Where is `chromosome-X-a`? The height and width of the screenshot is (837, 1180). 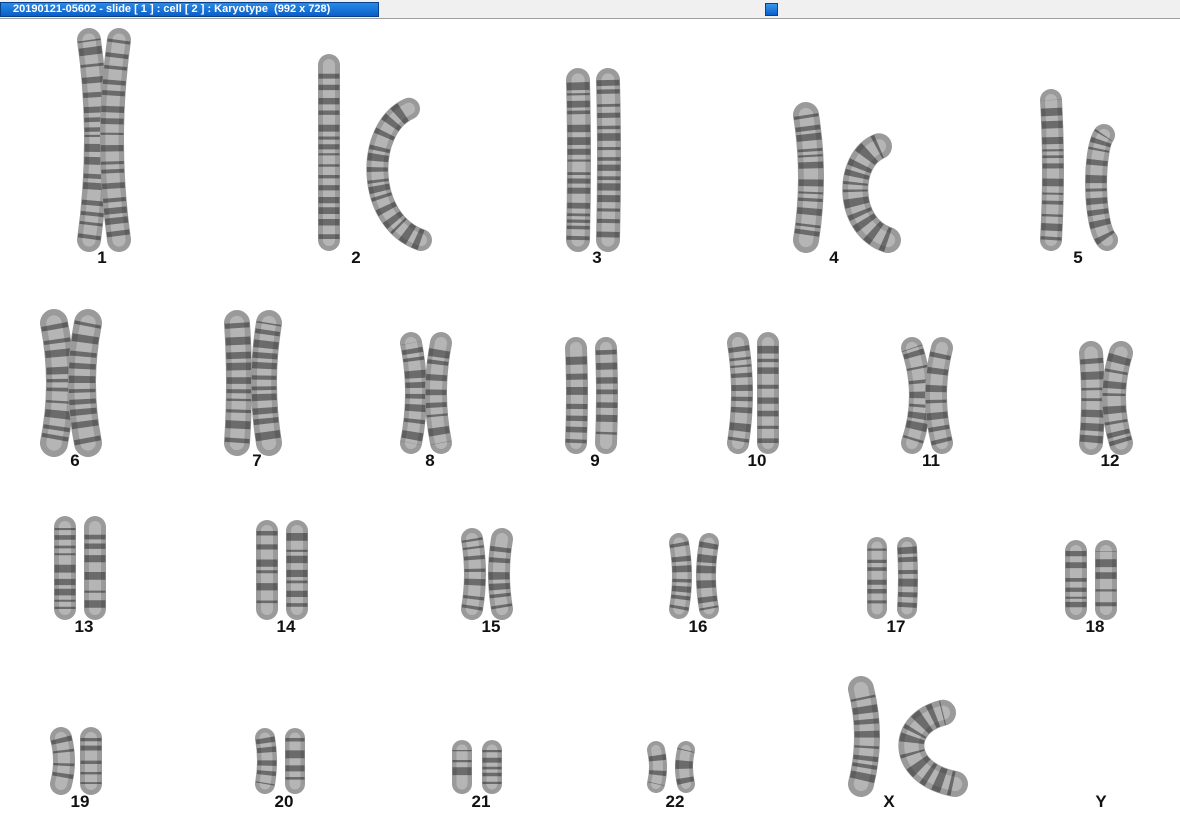
chromosome-X-a is located at coordinates (864, 736).